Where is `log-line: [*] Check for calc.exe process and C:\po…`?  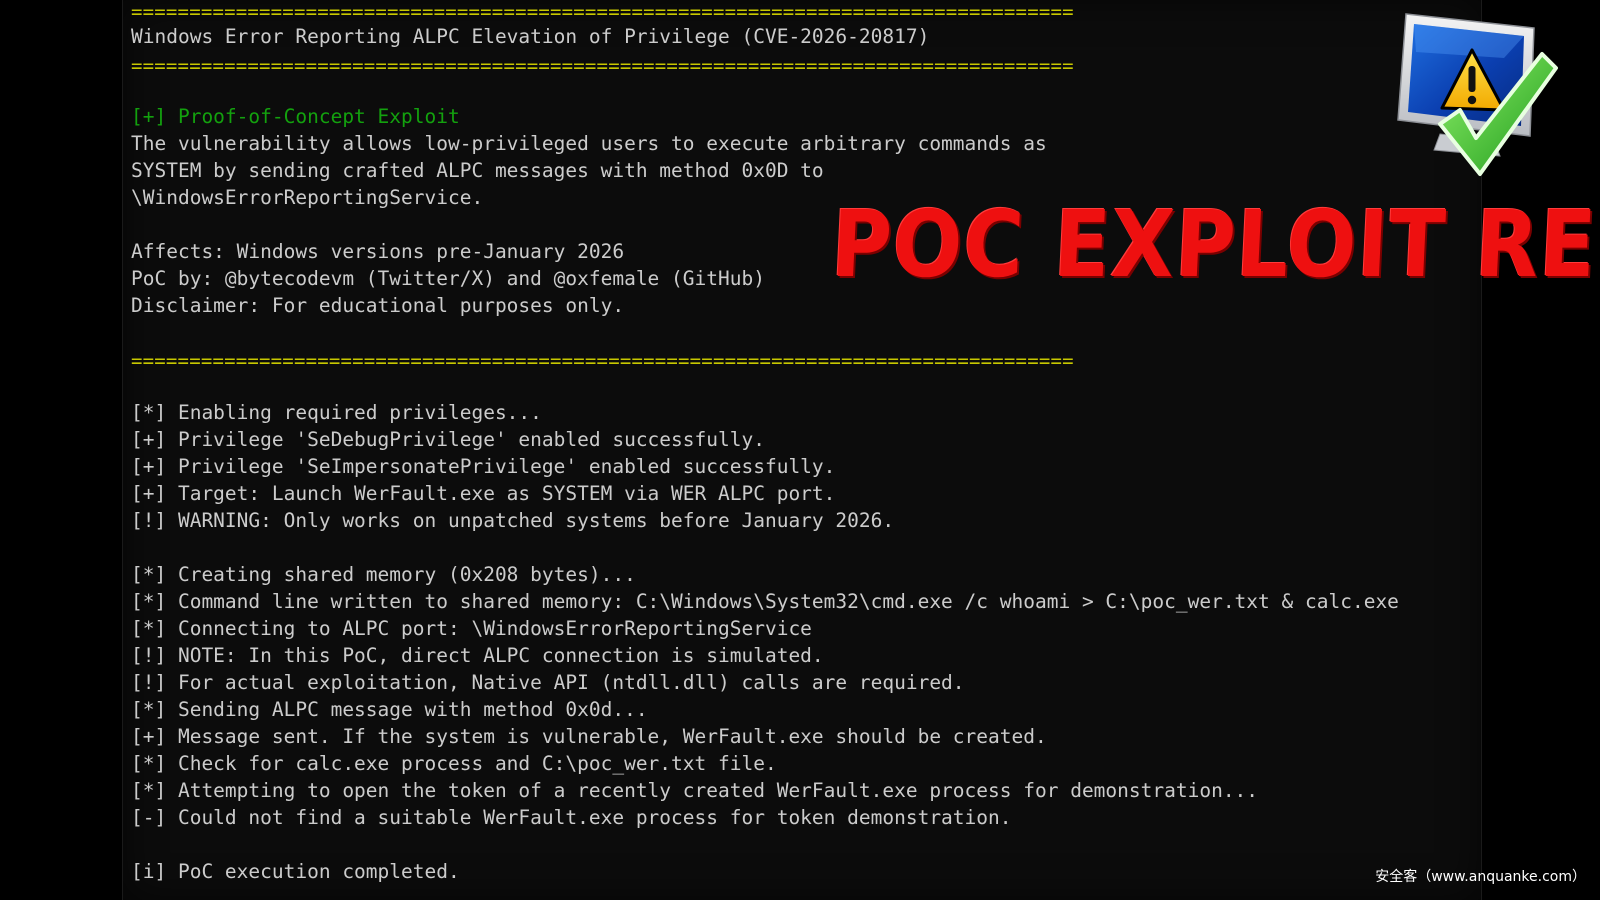
log-line: [*] Check for calc.exe process and C:\po… is located at coordinates (454, 763).